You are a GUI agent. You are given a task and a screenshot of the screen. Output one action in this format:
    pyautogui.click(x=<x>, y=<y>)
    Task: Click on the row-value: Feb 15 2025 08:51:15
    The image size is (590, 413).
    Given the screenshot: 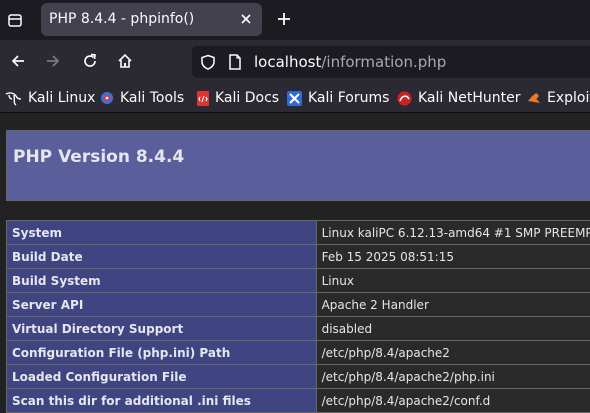 What is the action you would take?
    pyautogui.click(x=452, y=256)
    